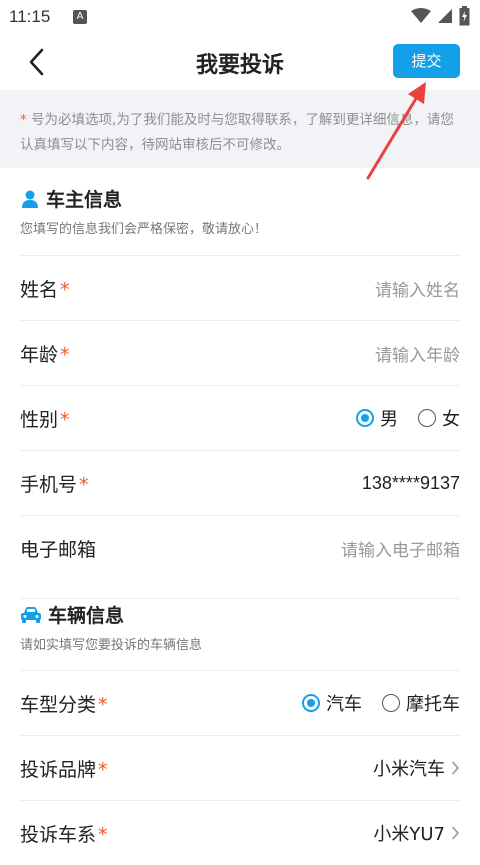 The width and height of the screenshot is (480, 865). What do you see at coordinates (408, 418) in the screenshot?
I see `gender-radio-group: 男 女` at bounding box center [408, 418].